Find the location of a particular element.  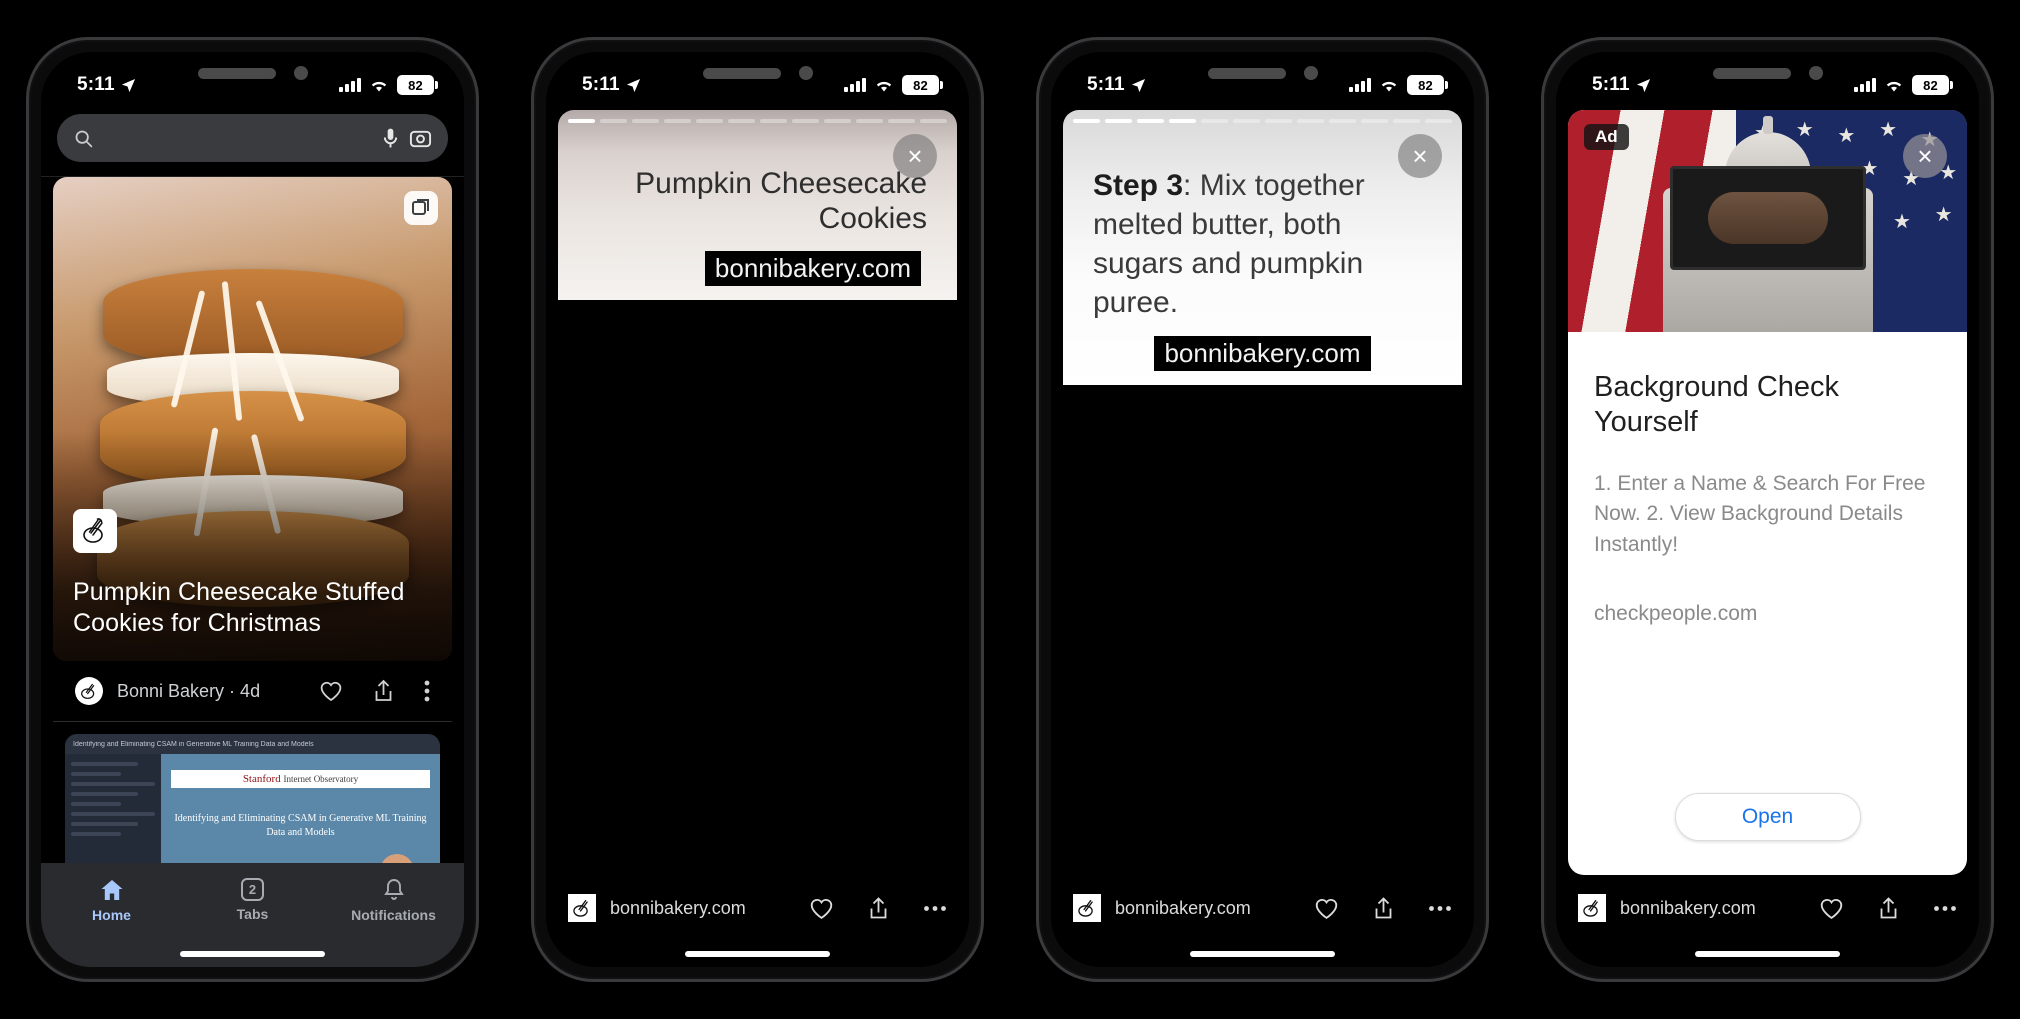

more-vertical-icon is located at coordinates (427, 691).